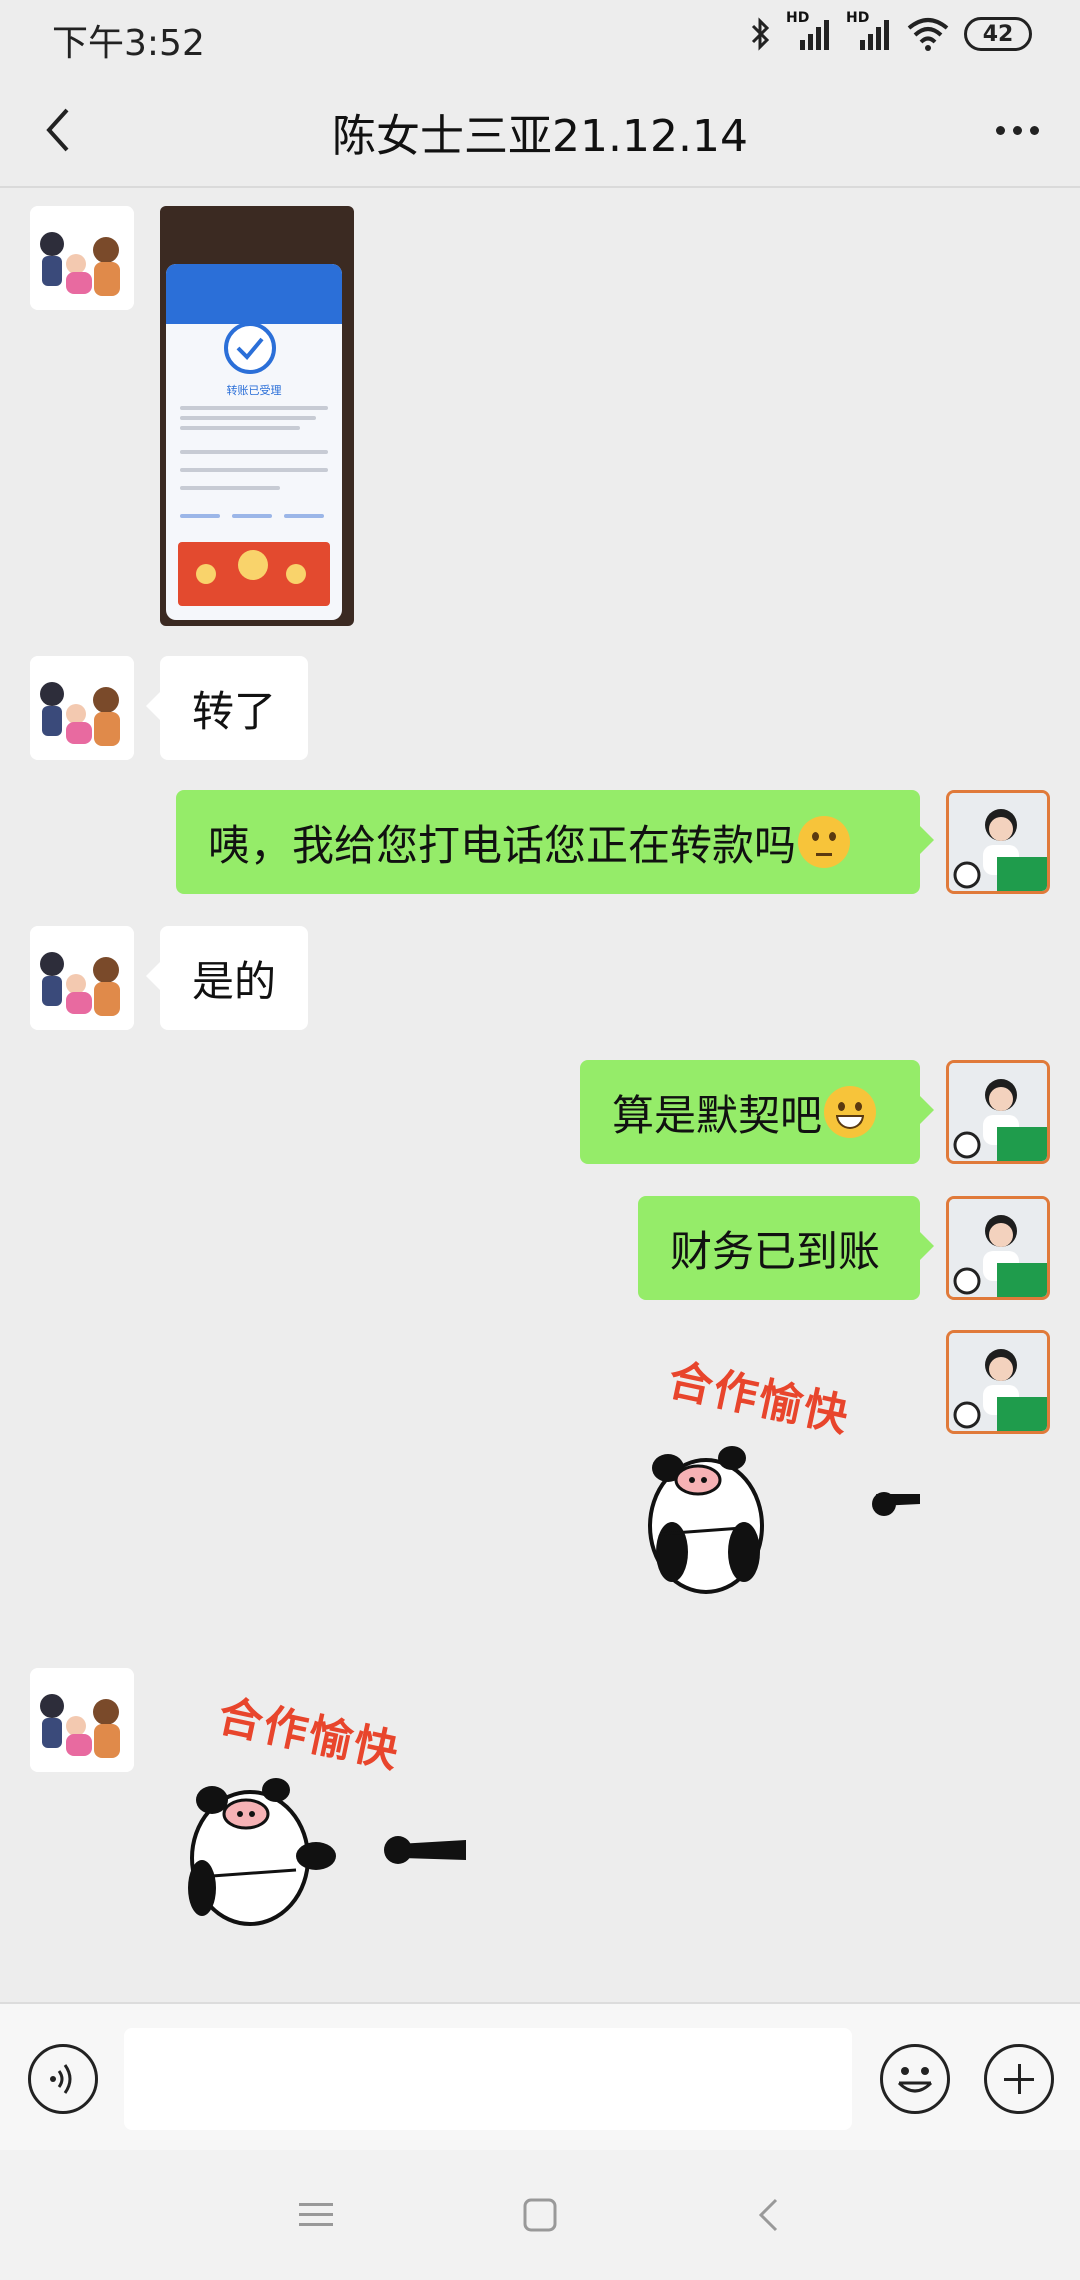  I want to click on back-chevron-icon, so click(768, 2215).